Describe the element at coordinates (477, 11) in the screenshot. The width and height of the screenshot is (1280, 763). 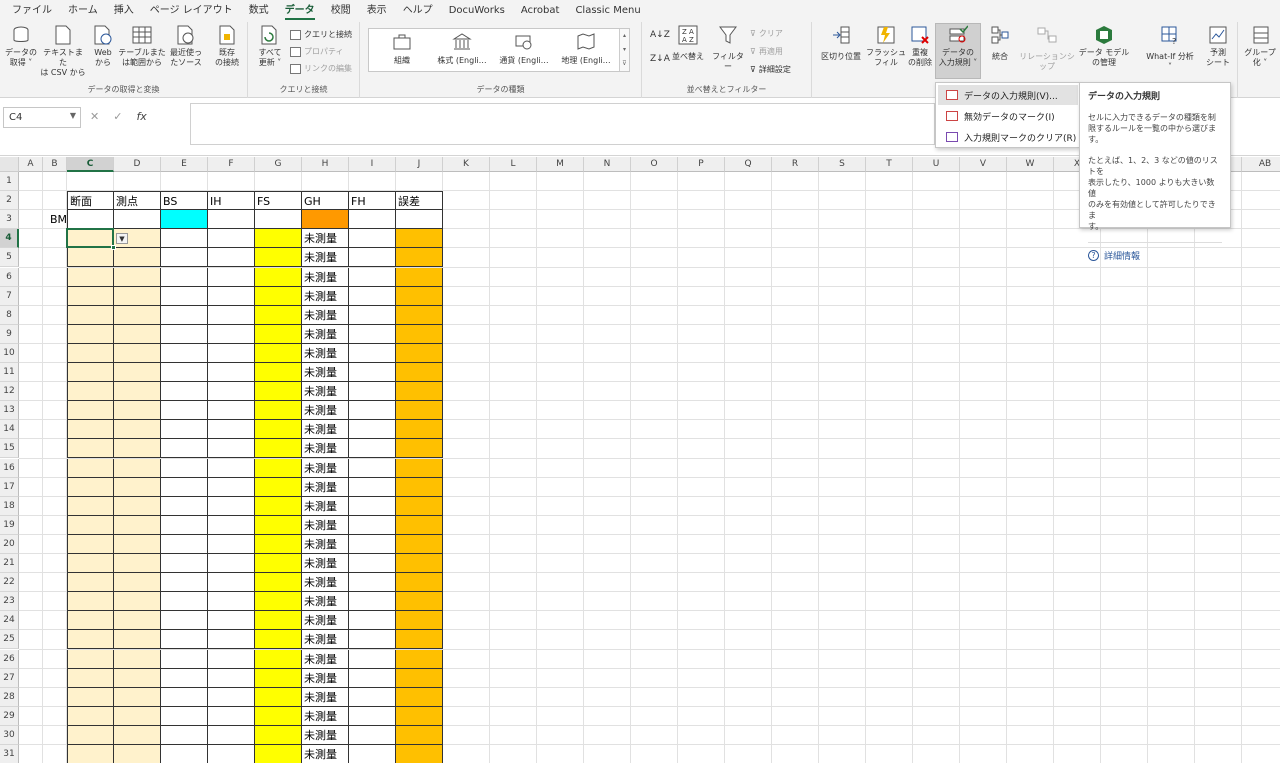
I see `tab-9: DocuWorks` at that location.